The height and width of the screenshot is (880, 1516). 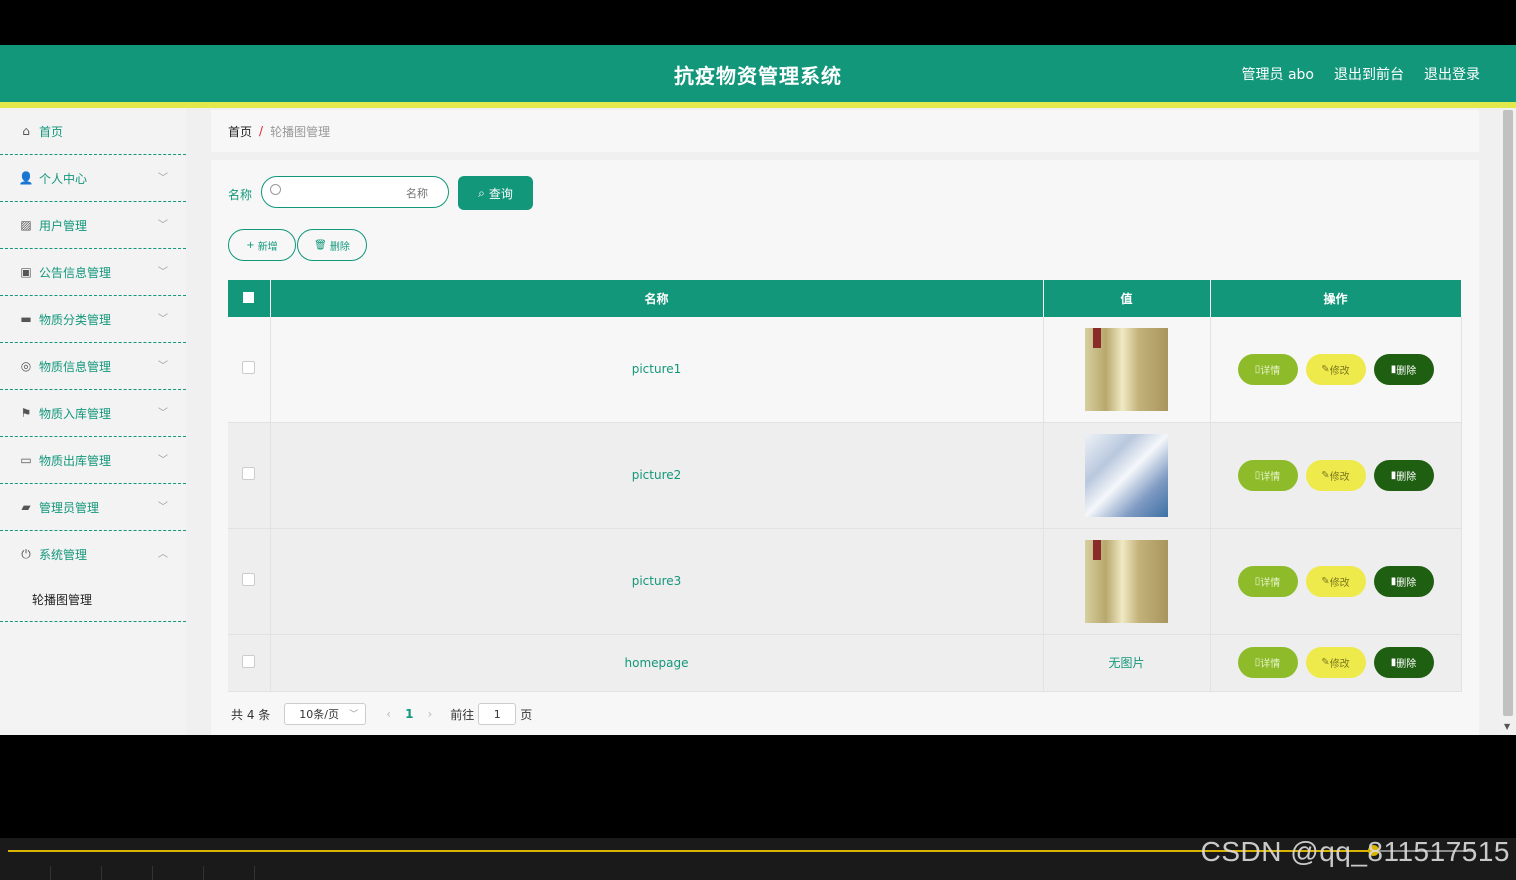 I want to click on sidebar-item-category-management: ▬ 物质分类管理 ﹀, so click(x=93, y=319).